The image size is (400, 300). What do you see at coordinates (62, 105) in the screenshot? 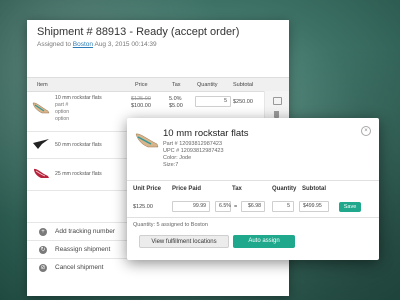
I see `item-part: part #` at bounding box center [62, 105].